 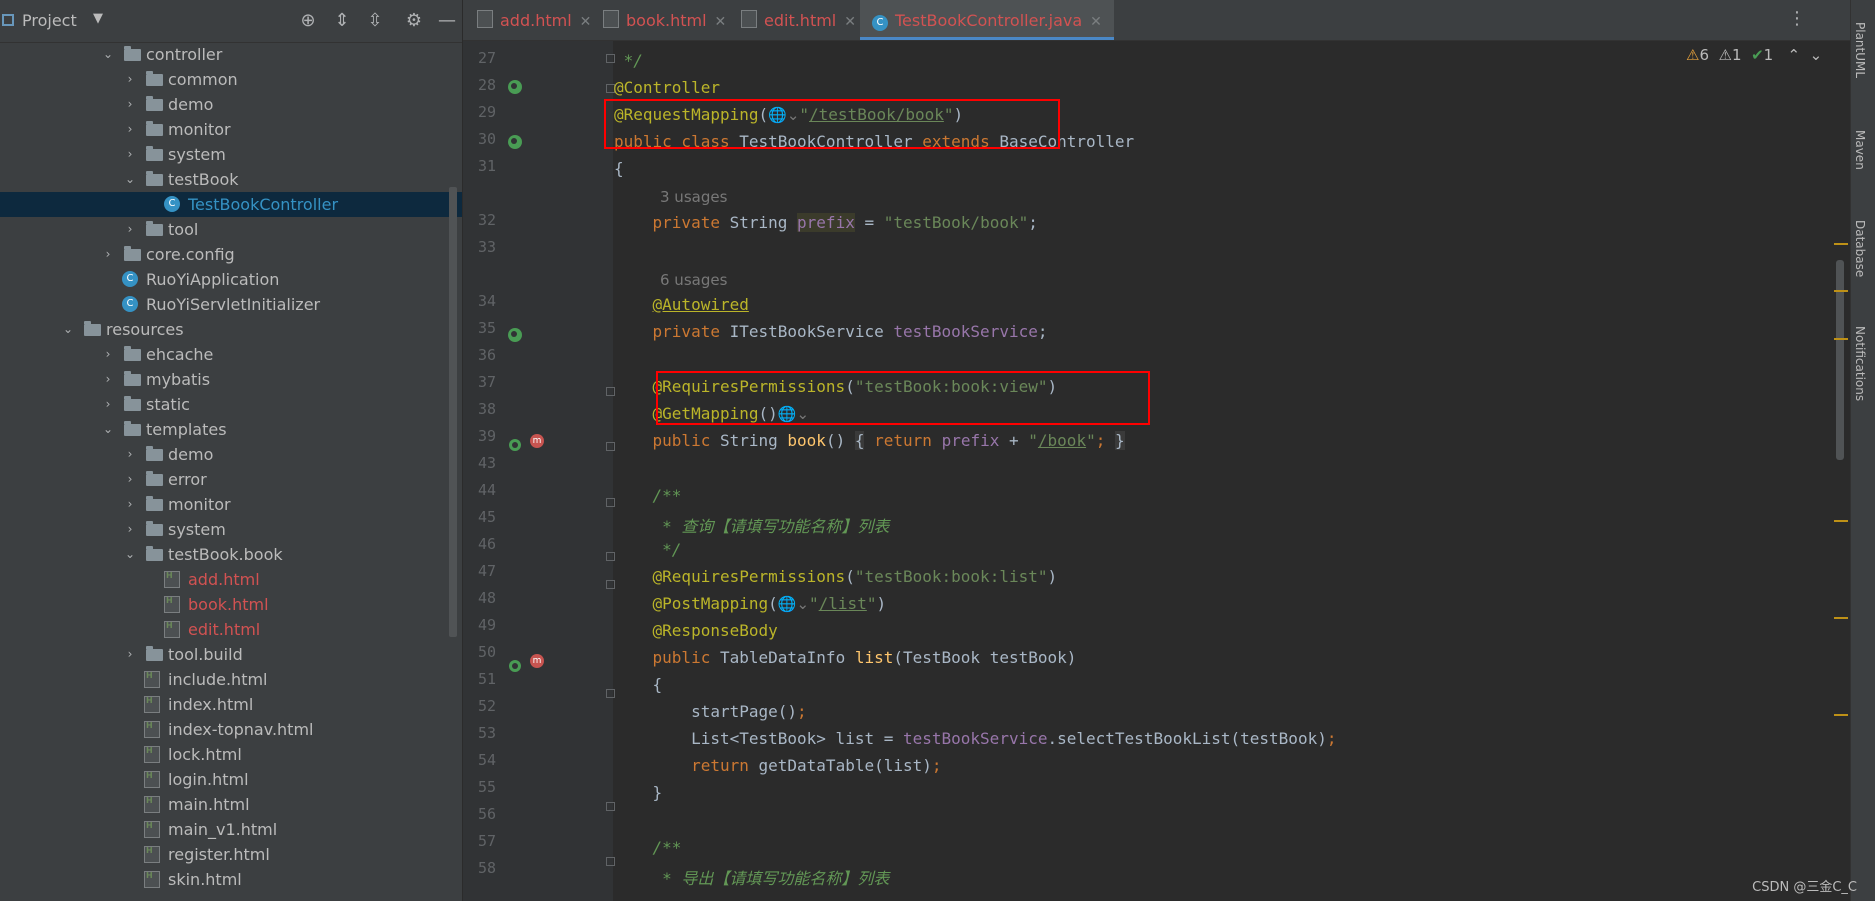 I want to click on project-title: Project, so click(x=49, y=20).